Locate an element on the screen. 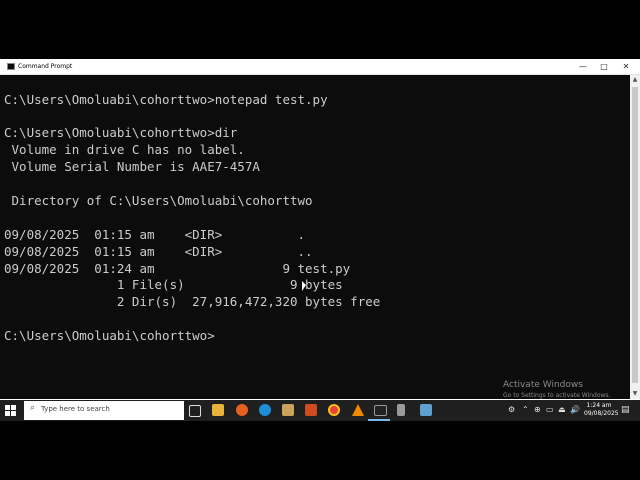 This screenshot has width=640, height=480. scroll-up-icon: ▲ is located at coordinates (635, 80).